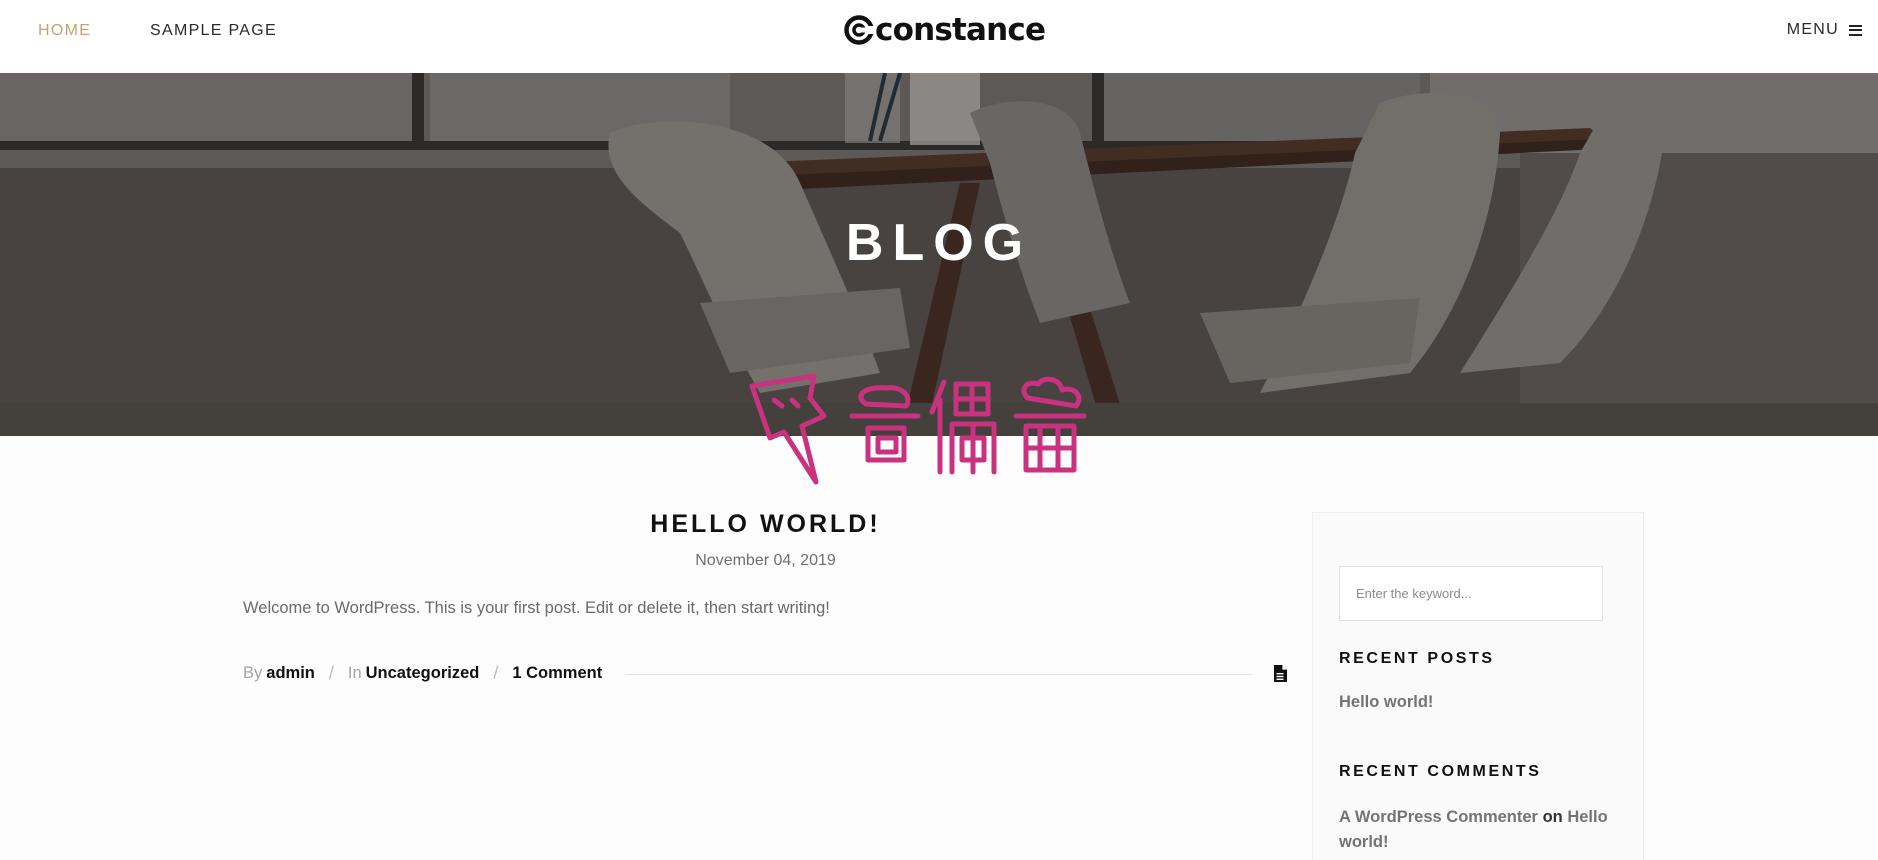  Describe the element at coordinates (1386, 702) in the screenshot. I see `recent-post-link: Hello world!` at that location.